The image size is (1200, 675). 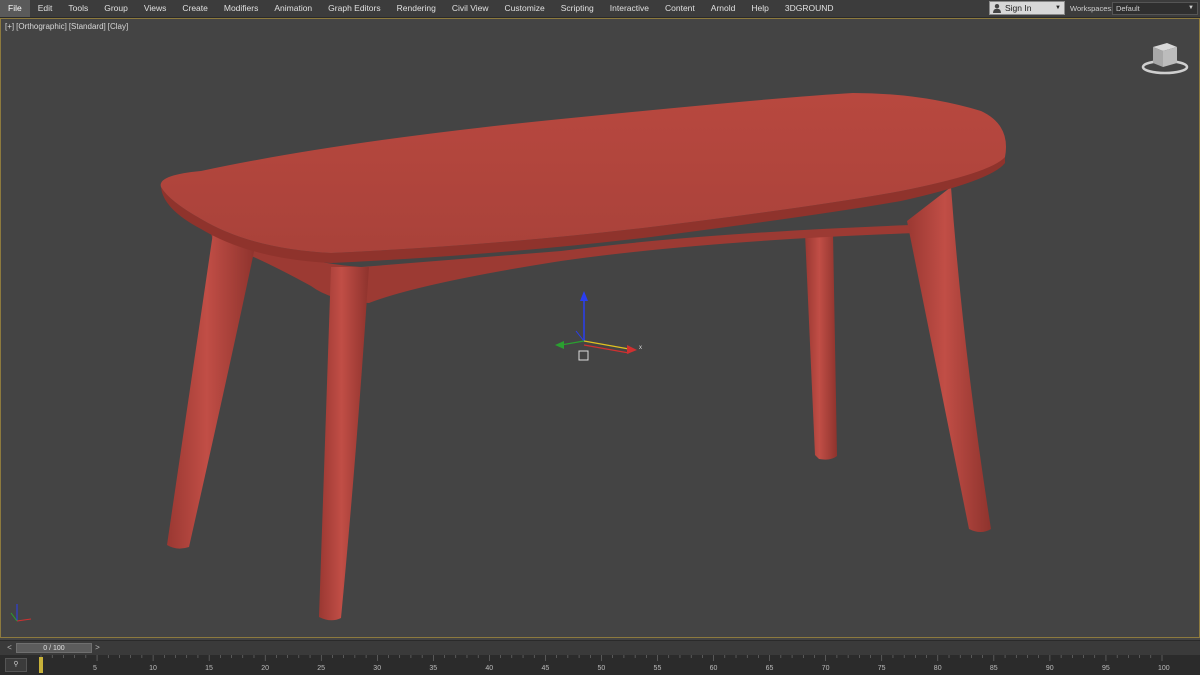 What do you see at coordinates (770, 668) in the screenshot?
I see `track-bar-tick-label: 65` at bounding box center [770, 668].